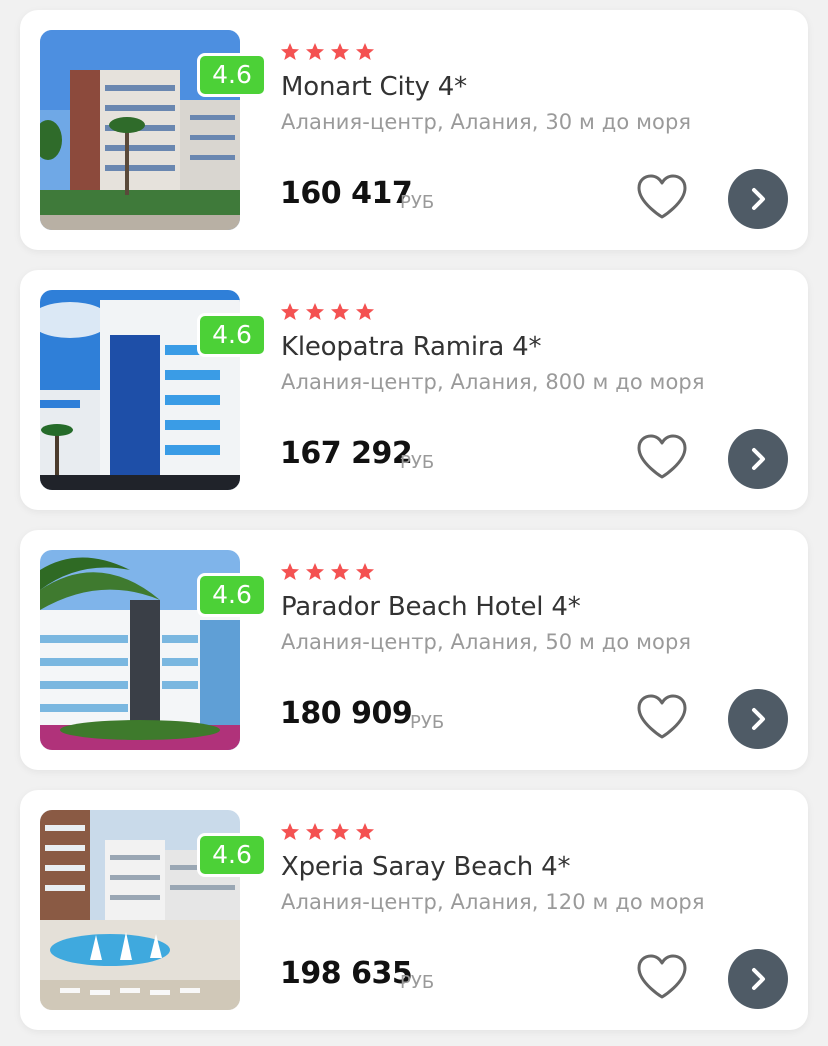  Describe the element at coordinates (431, 607) in the screenshot. I see `hotel-name: Parador Beach Hotel 4*` at that location.